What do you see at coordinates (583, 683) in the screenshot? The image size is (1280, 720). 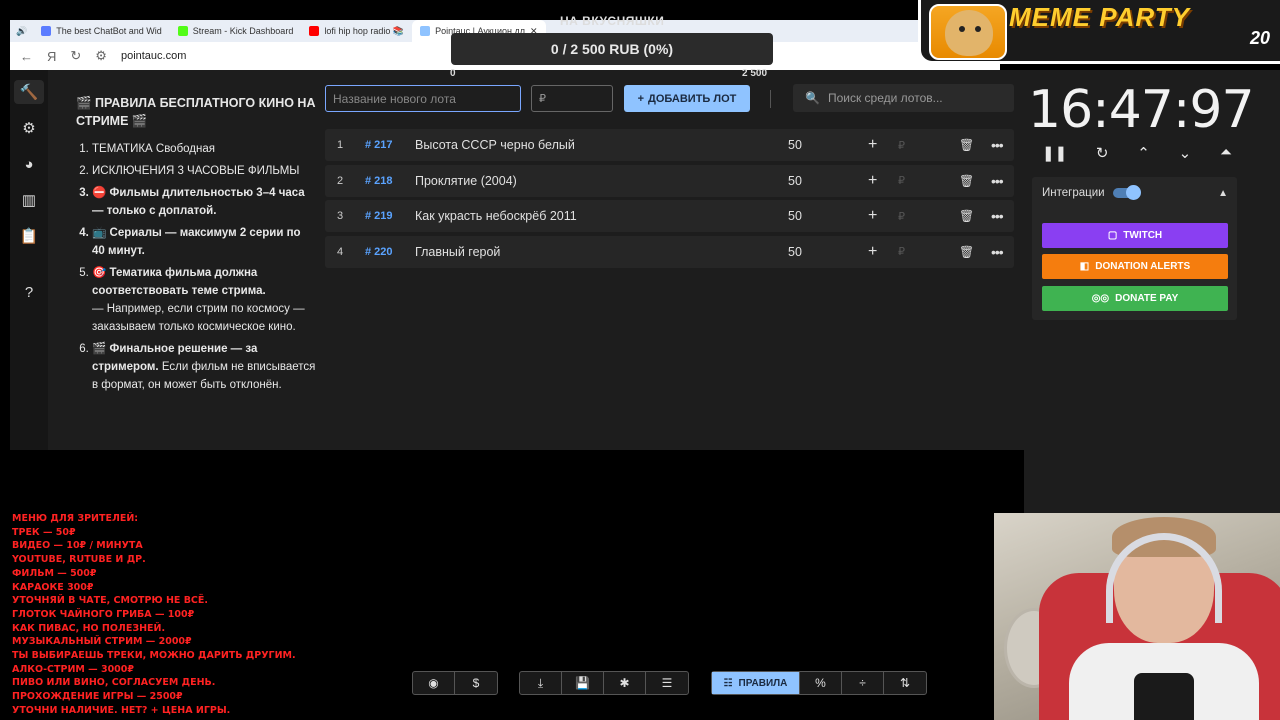 I see `save-icon: 💾` at bounding box center [583, 683].